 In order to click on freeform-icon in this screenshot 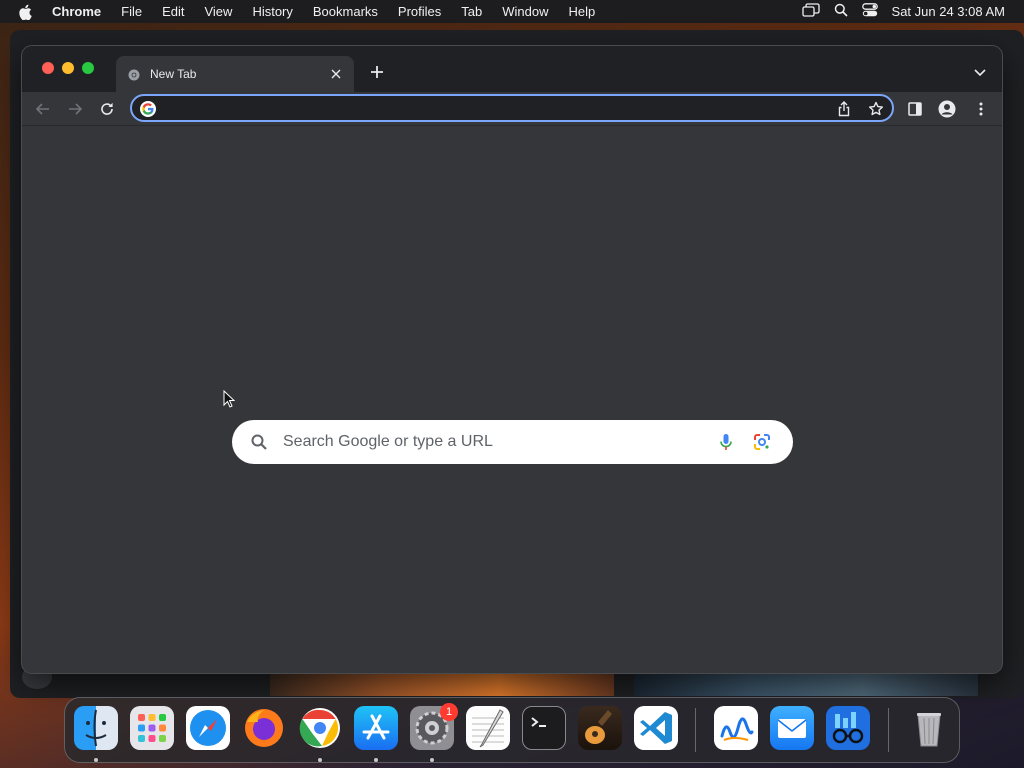, I will do `click(736, 728)`.